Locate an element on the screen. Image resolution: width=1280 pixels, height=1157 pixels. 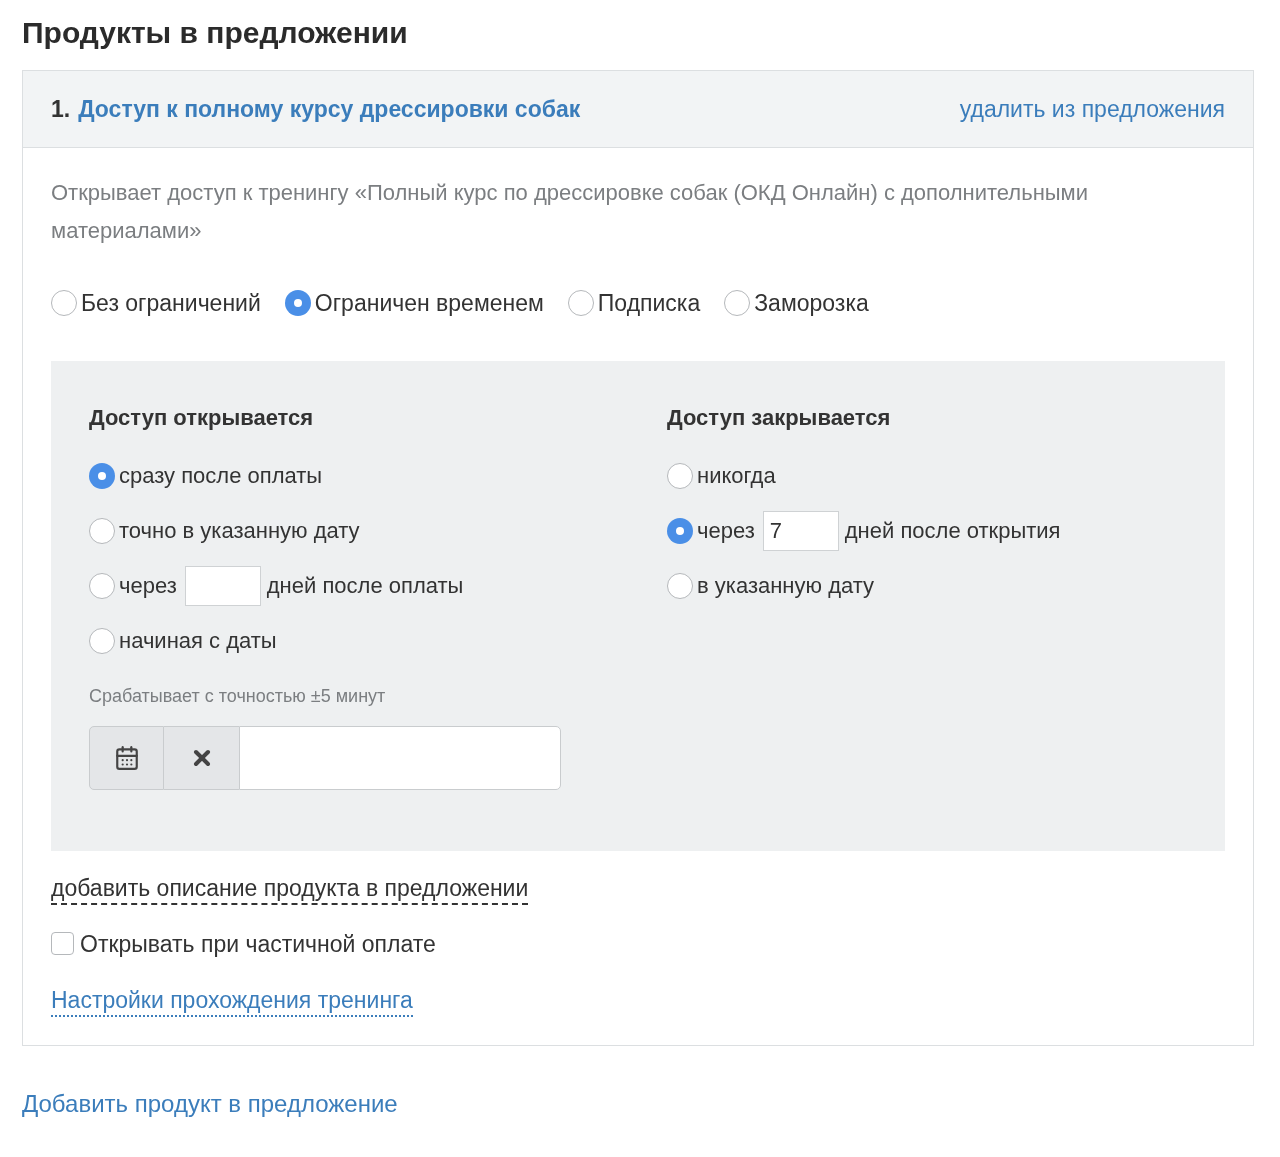
access-type-label: Ограничен временем is located at coordinates (429, 303).